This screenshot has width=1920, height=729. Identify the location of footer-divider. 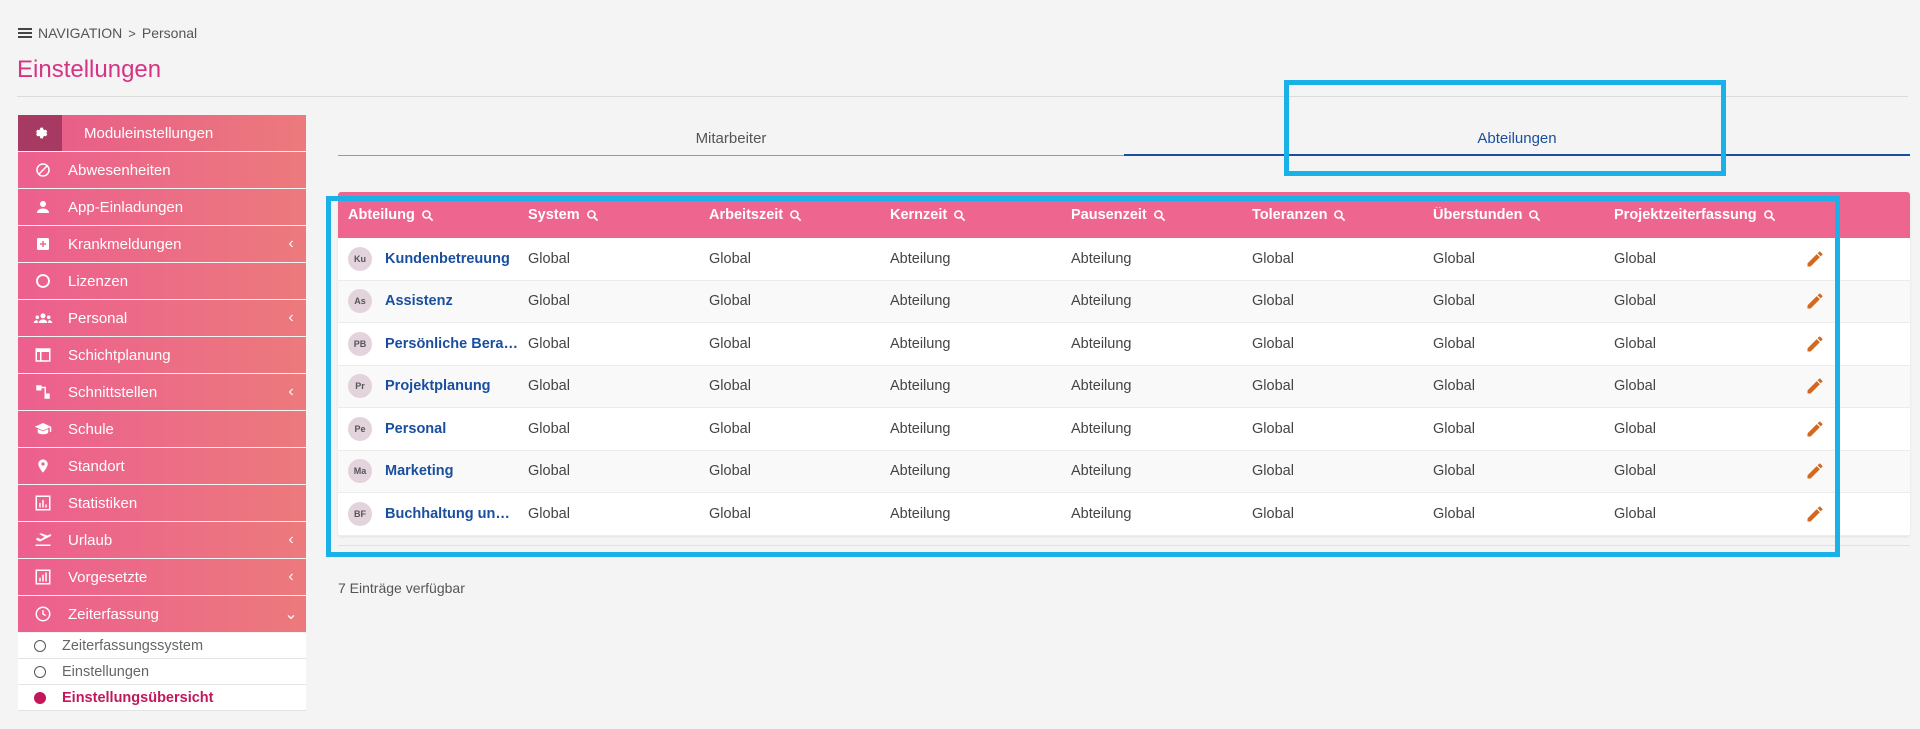
(1124, 545).